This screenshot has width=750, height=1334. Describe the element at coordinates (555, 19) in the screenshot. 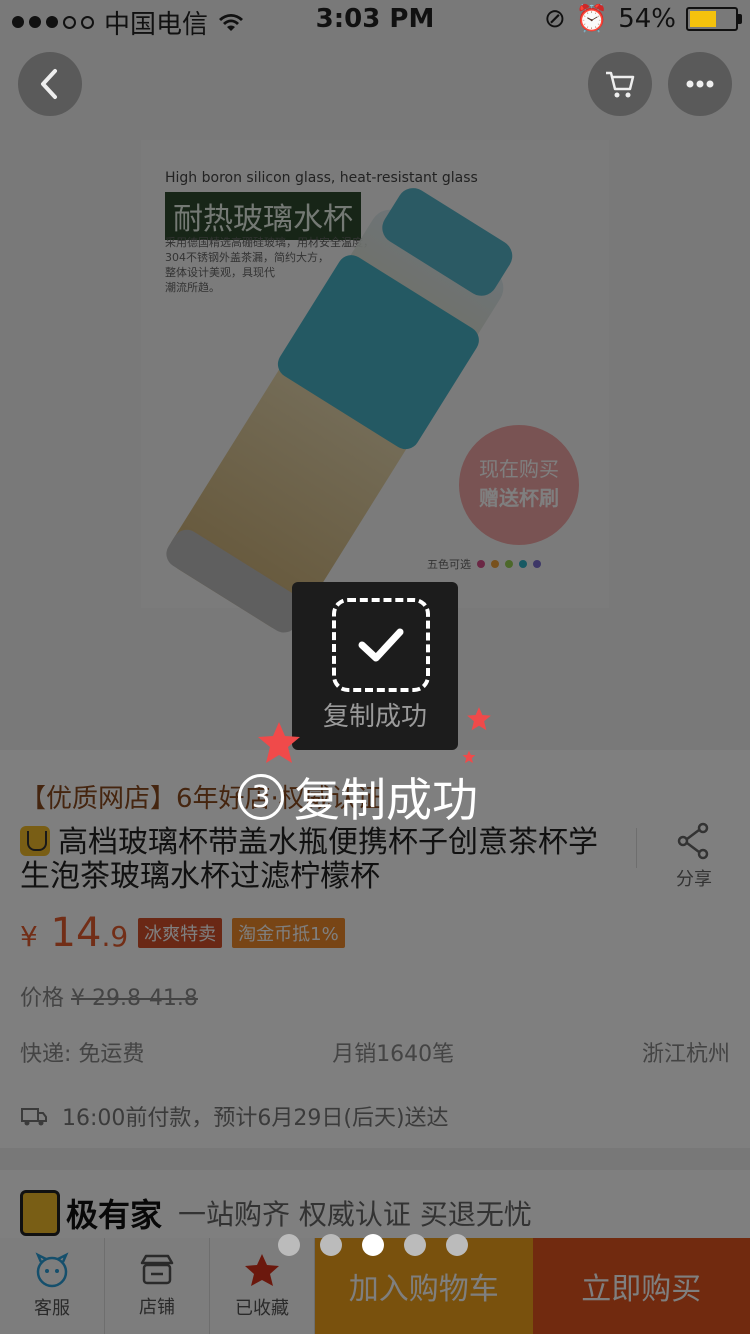

I see `rotation-lock-icon: ⊘` at that location.